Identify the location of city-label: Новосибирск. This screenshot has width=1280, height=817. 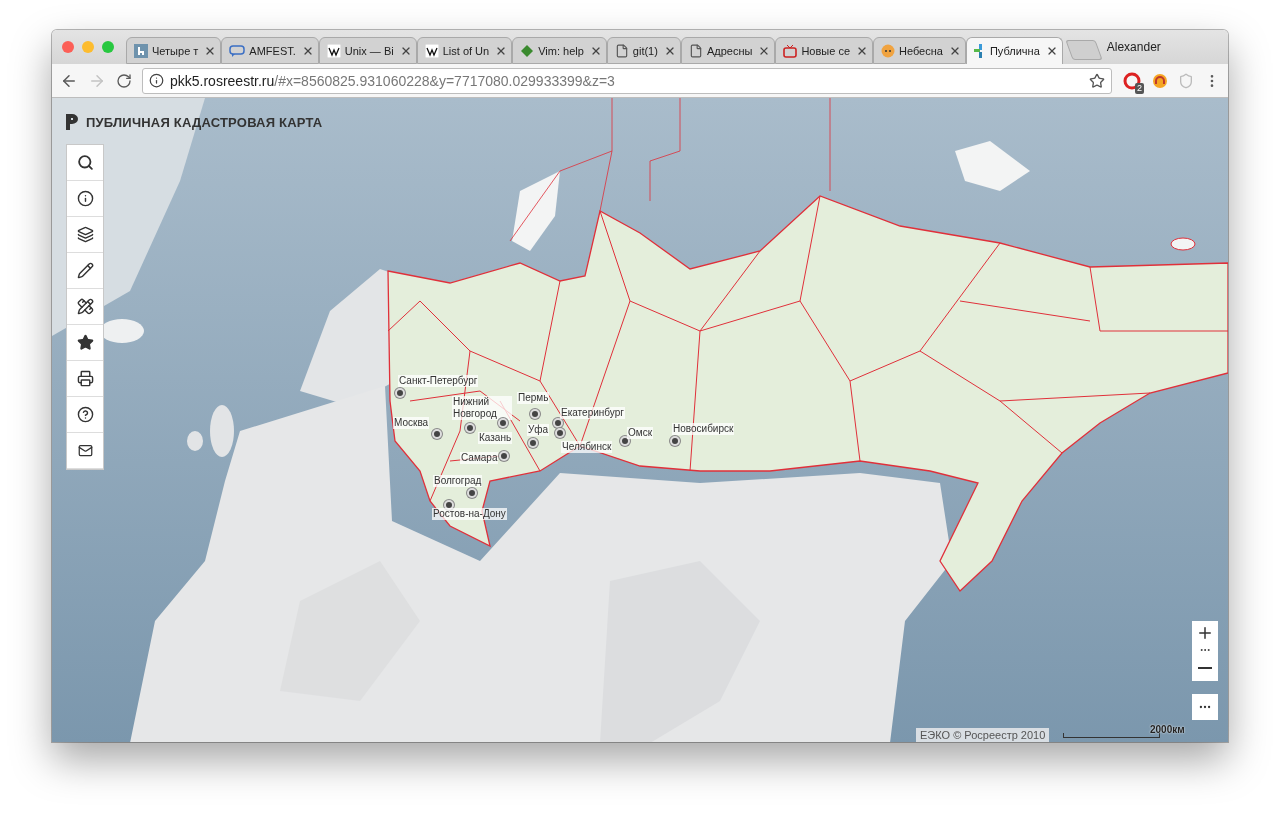
(703, 429).